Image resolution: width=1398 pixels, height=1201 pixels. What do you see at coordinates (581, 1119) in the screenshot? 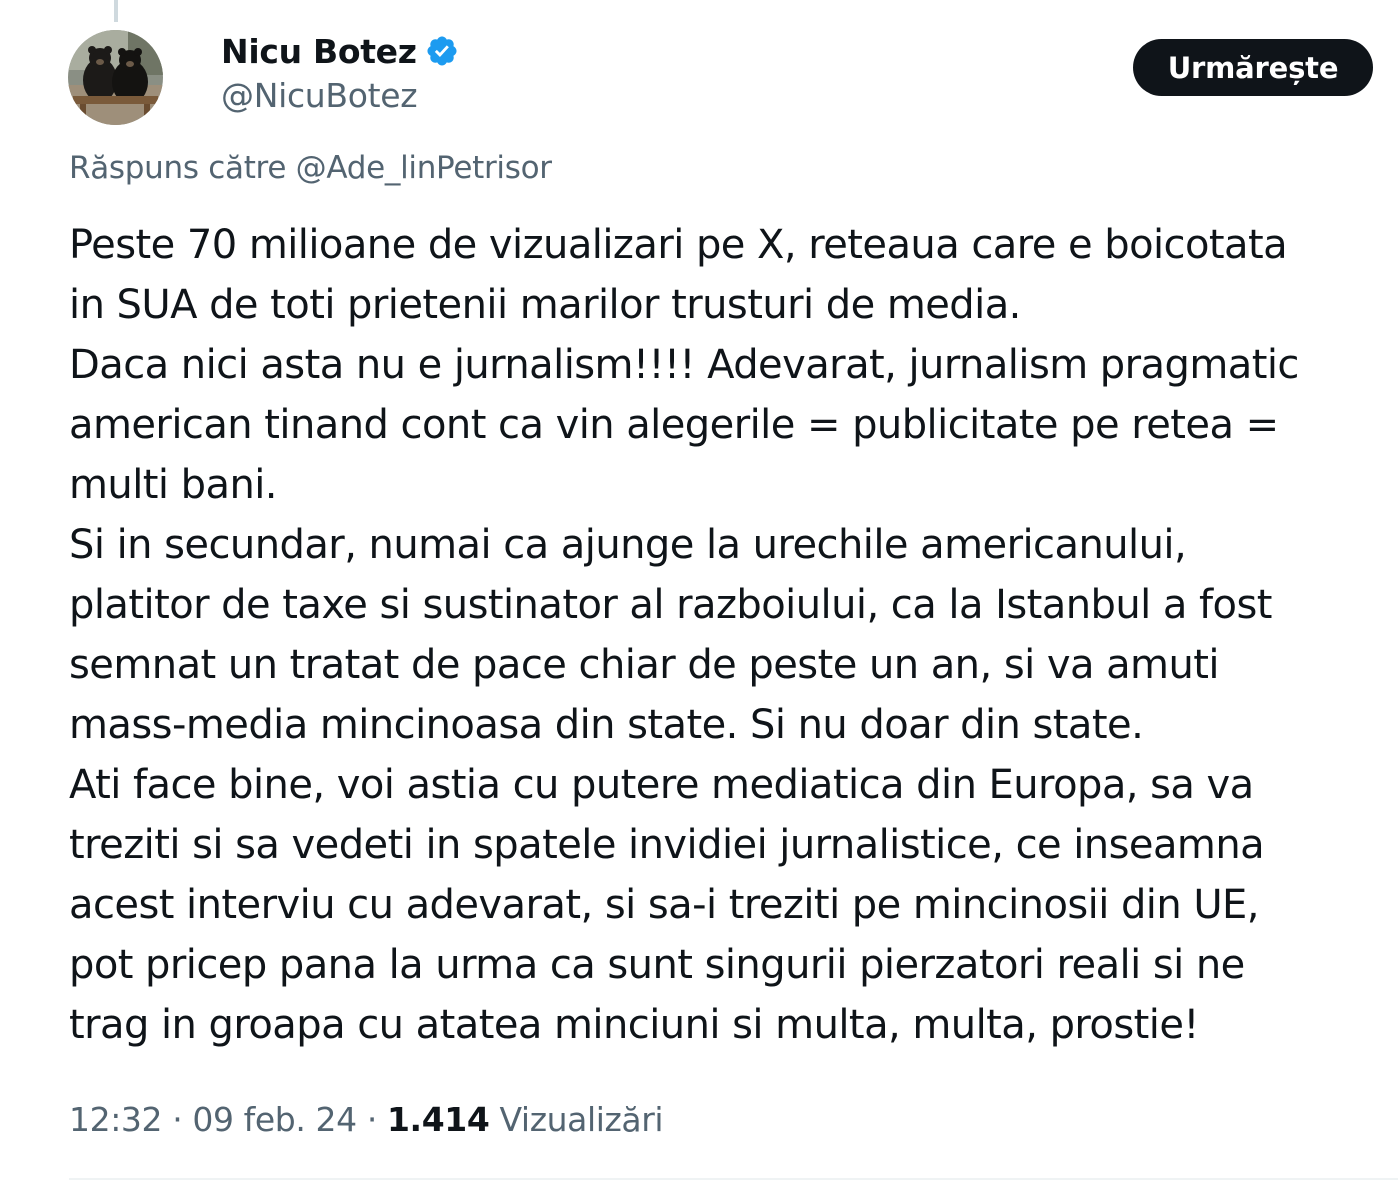
I see `views-label: Vizualizări` at bounding box center [581, 1119].